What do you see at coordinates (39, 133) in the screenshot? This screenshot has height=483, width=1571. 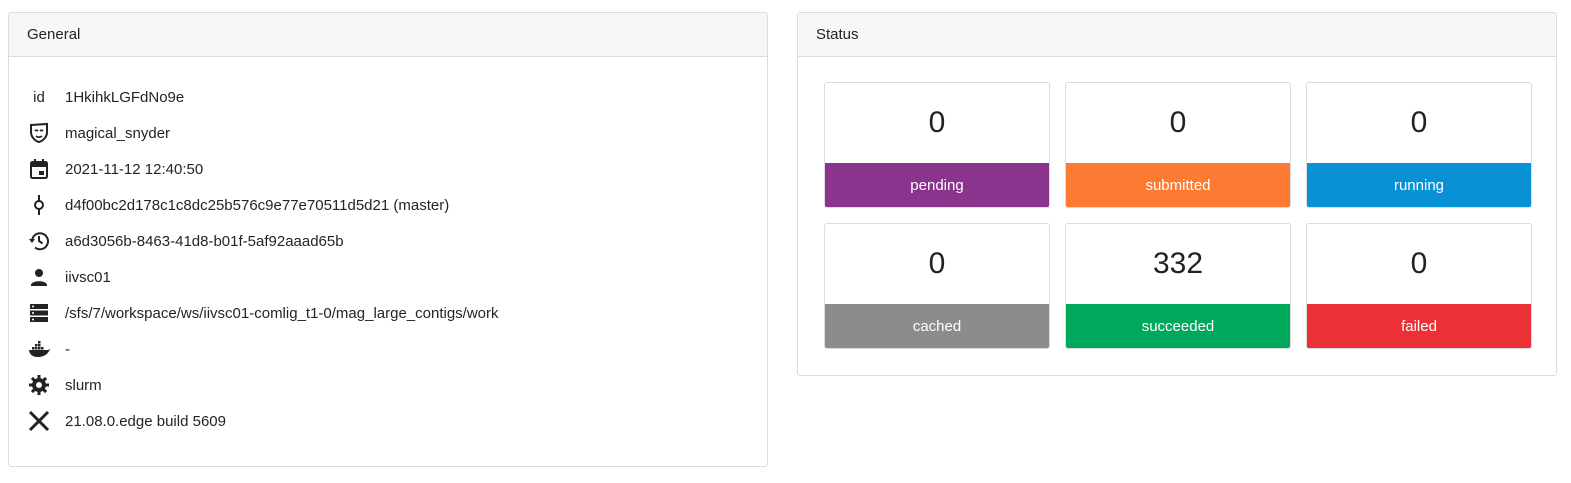 I see `mask-icon` at bounding box center [39, 133].